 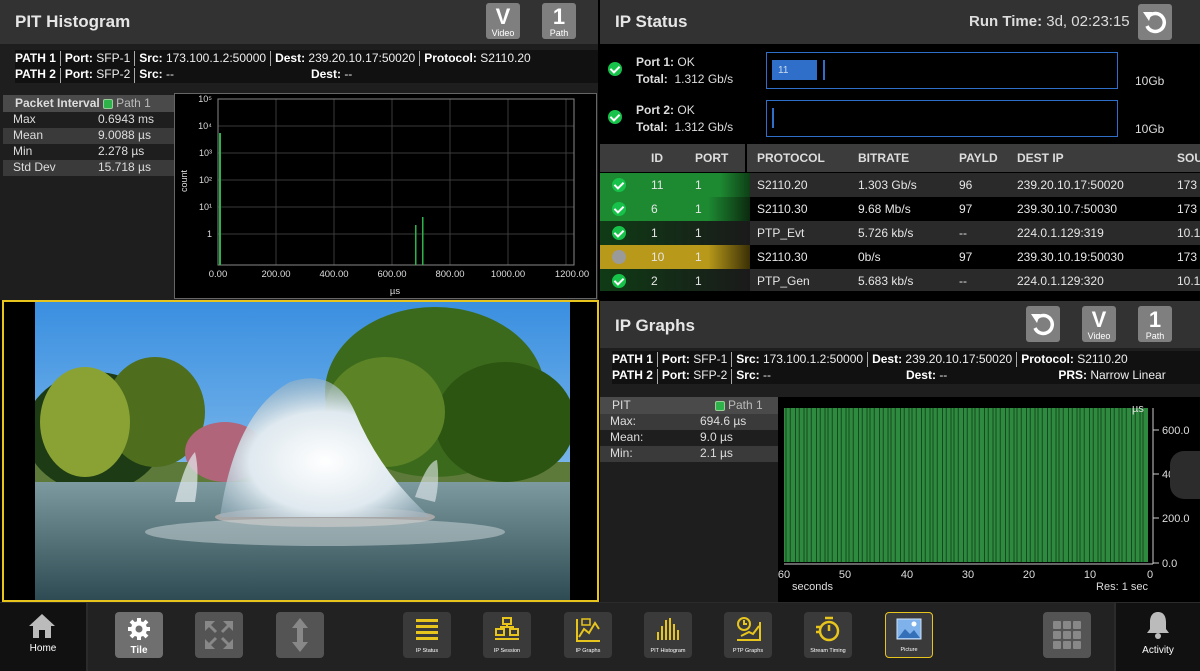 I want to click on svg-text: 50, so click(x=845, y=575).